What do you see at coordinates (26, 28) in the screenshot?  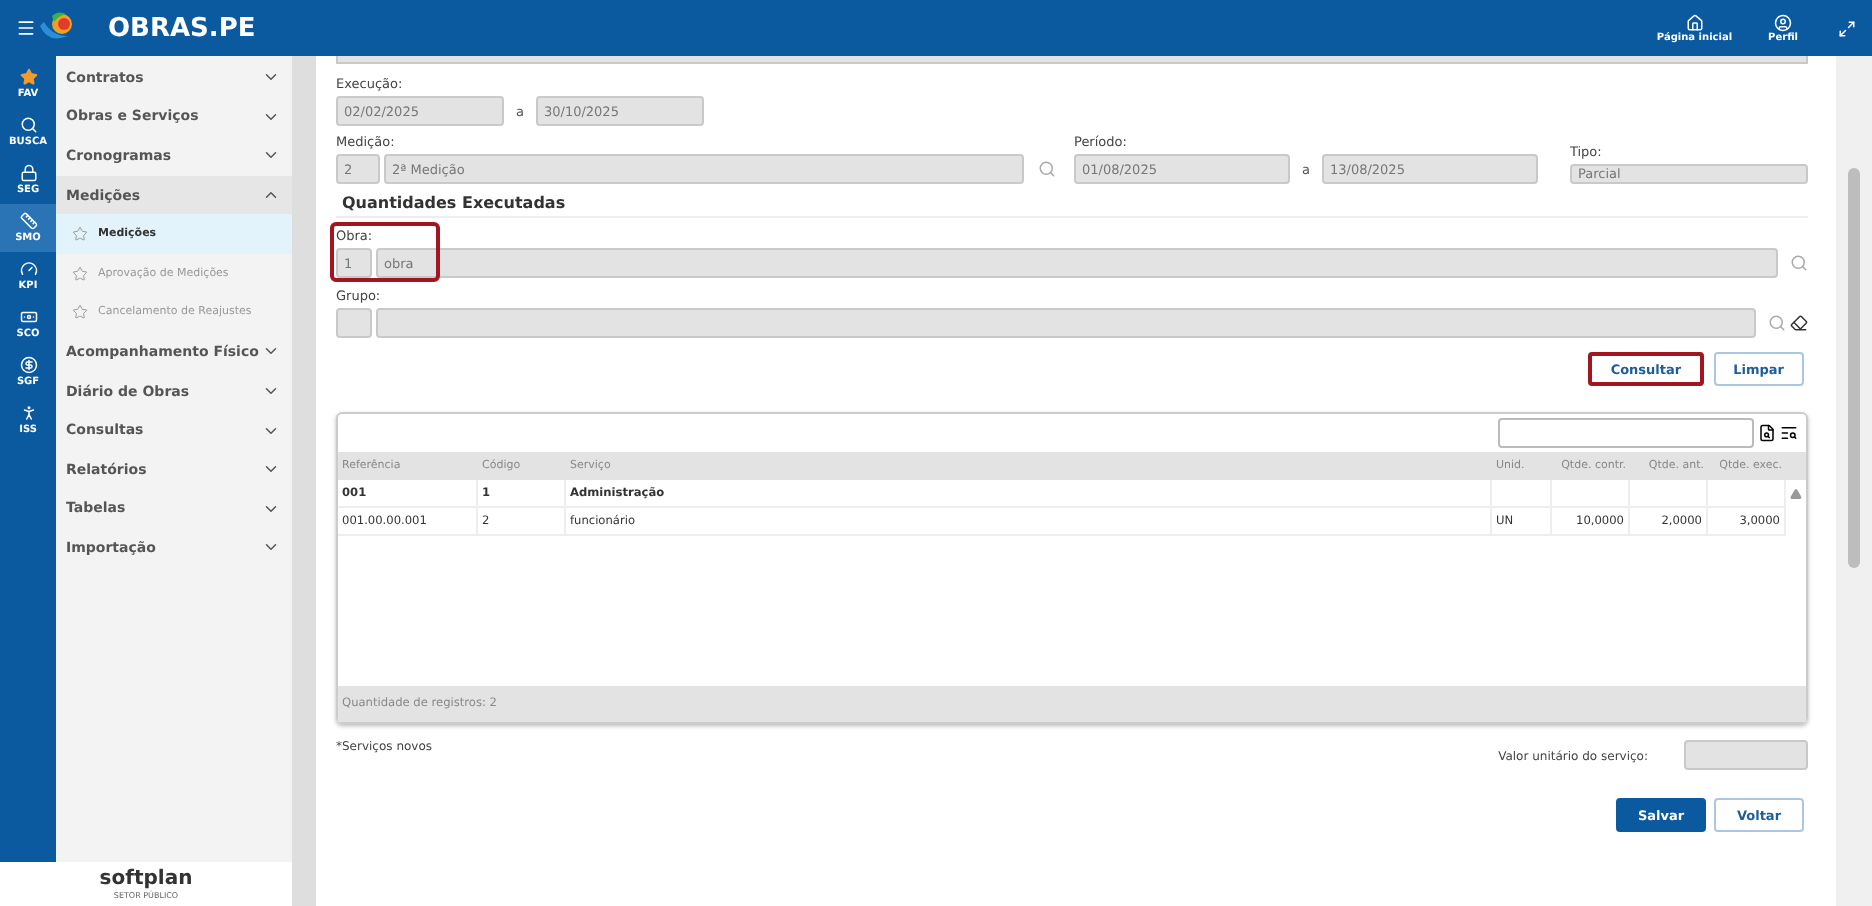 I see `menu-icon` at bounding box center [26, 28].